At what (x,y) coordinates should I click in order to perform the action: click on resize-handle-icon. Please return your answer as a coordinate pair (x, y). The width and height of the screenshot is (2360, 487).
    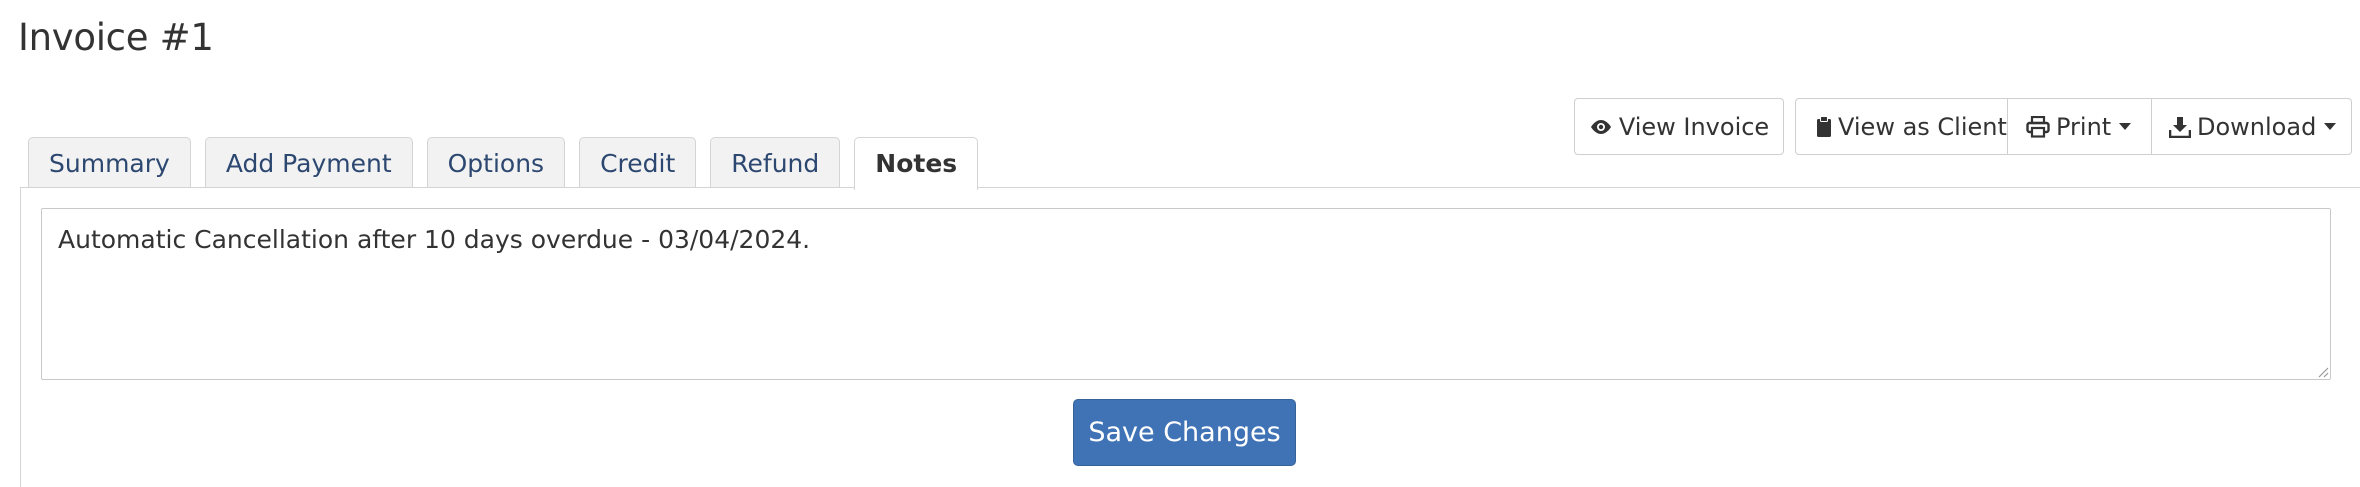
    Looking at the image, I should click on (2323, 372).